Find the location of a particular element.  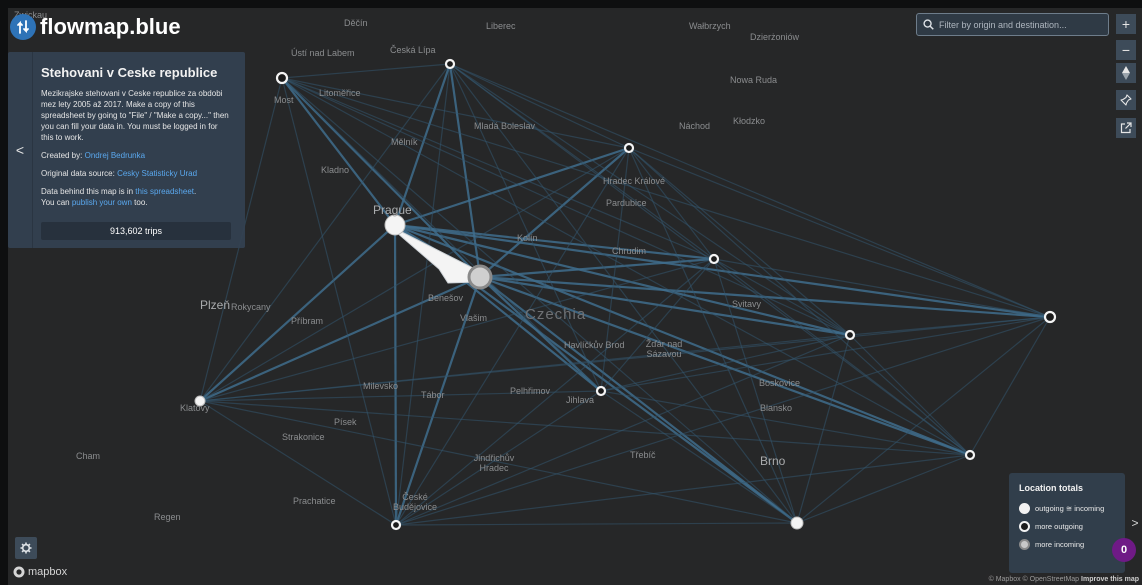

legend-title: Location totals is located at coordinates (1051, 488).